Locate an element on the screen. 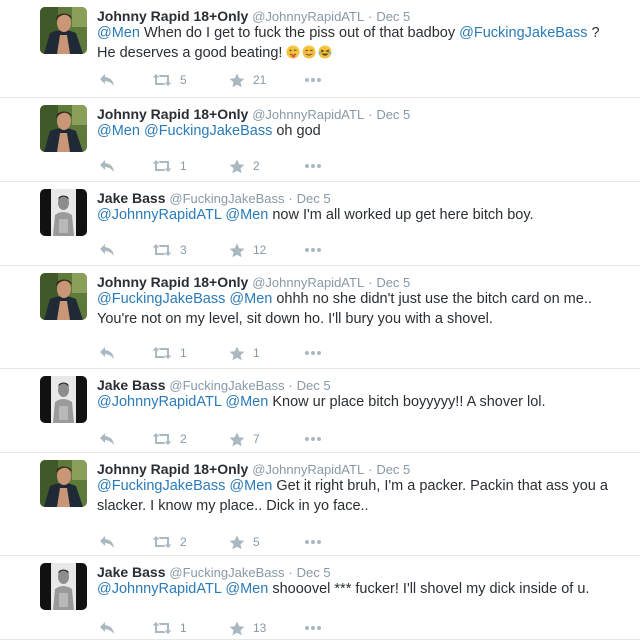 The image size is (640, 640). like-button: 13 is located at coordinates (247, 628).